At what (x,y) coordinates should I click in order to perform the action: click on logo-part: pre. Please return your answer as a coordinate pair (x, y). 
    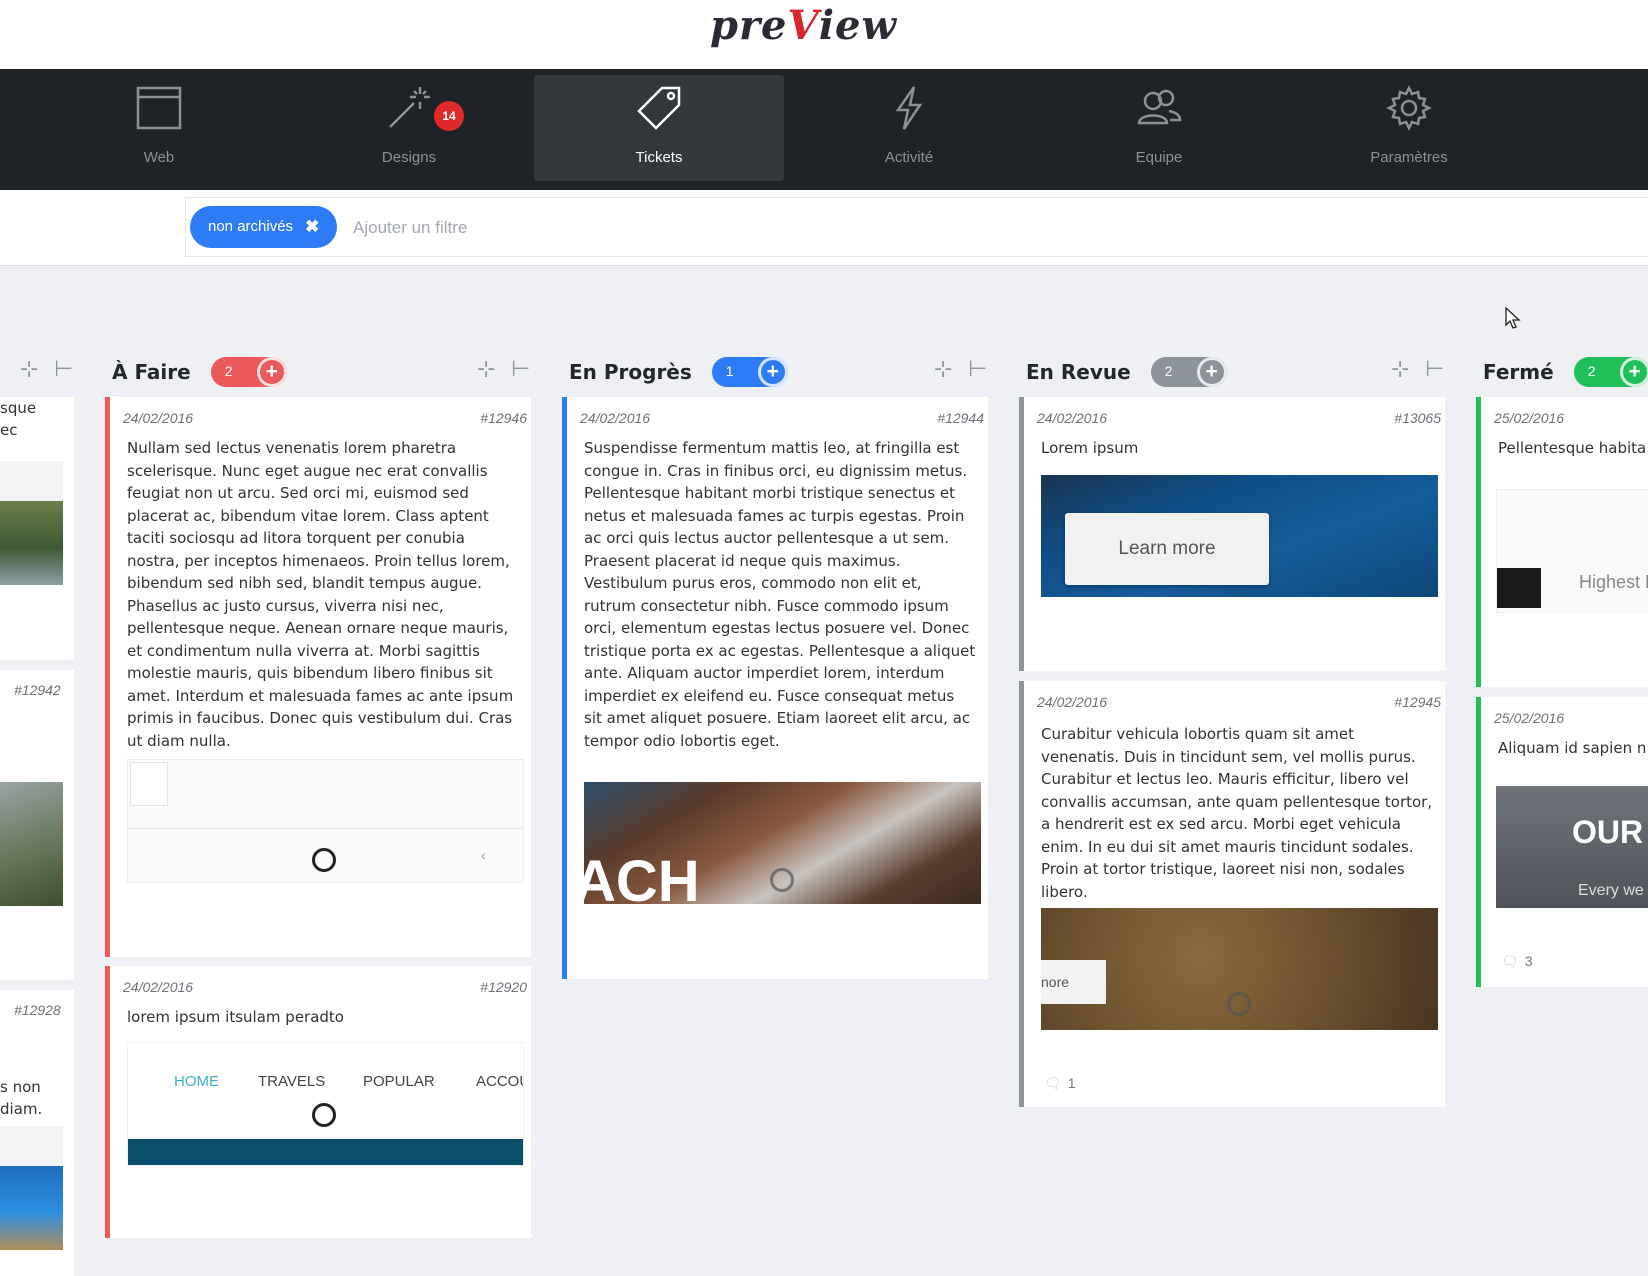
    Looking at the image, I should click on (749, 25).